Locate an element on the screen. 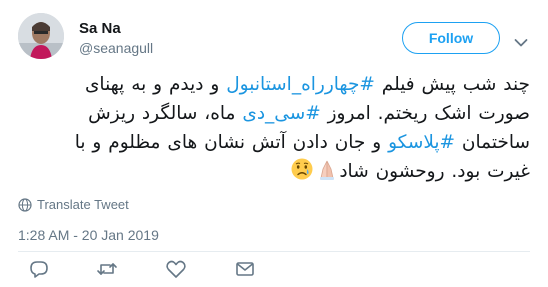 Image resolution: width=548 pixels, height=287 pixels. envelope-icon is located at coordinates (245, 269).